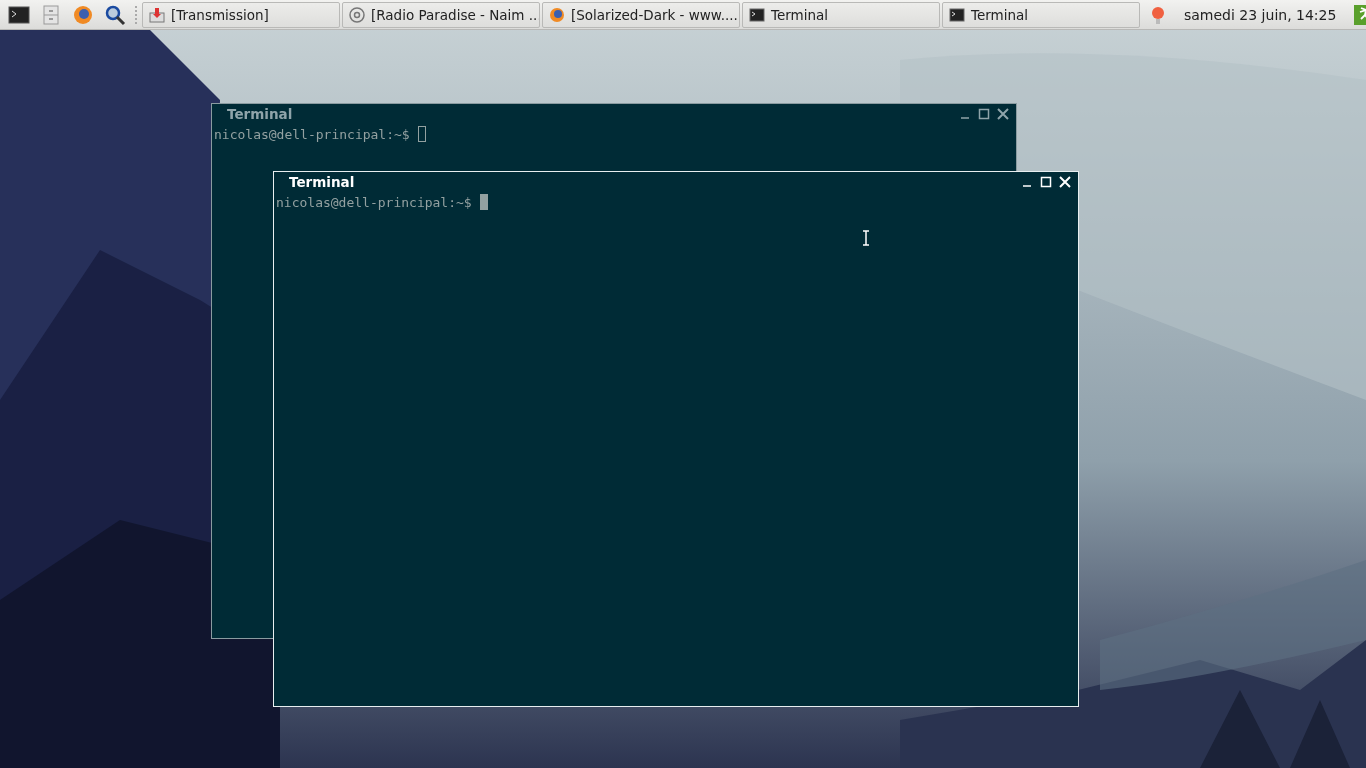 The width and height of the screenshot is (1366, 768). I want to click on taskbar-task: [Transmission], so click(241, 14).